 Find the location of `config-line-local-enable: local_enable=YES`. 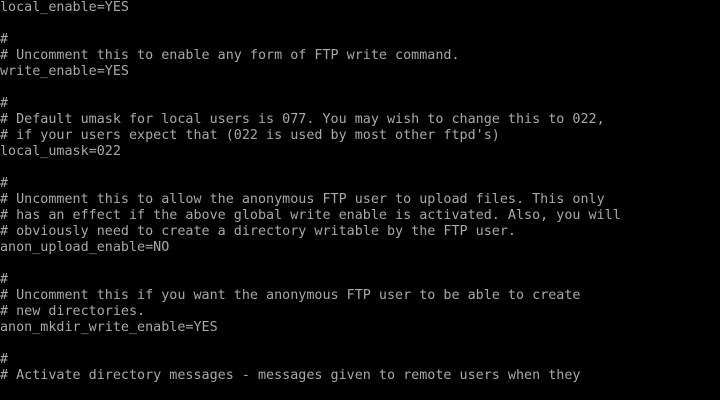

config-line-local-enable: local_enable=YES is located at coordinates (64, 7).